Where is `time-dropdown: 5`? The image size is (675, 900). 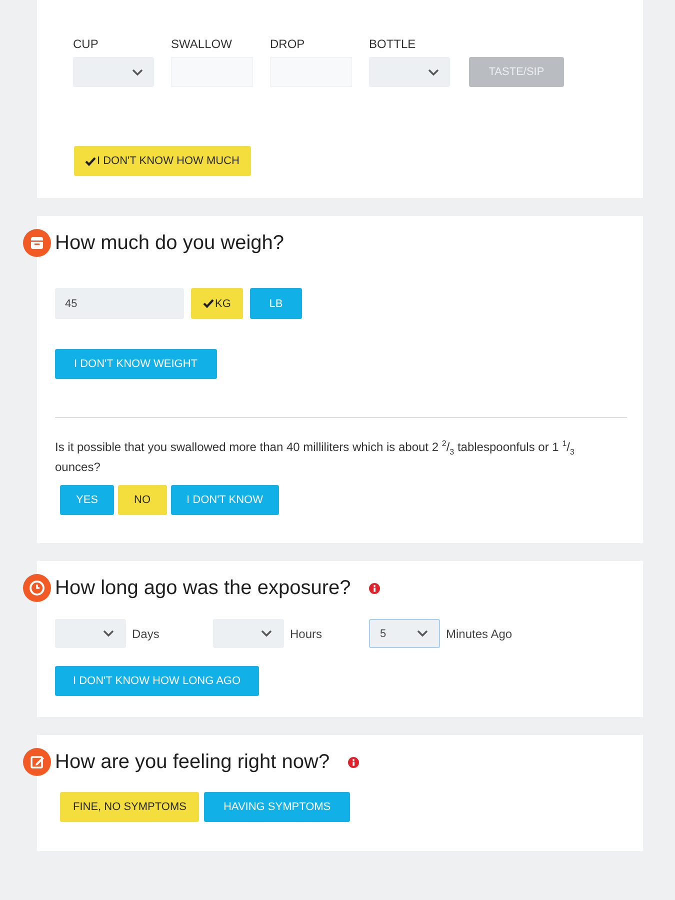 time-dropdown: 5 is located at coordinates (404, 633).